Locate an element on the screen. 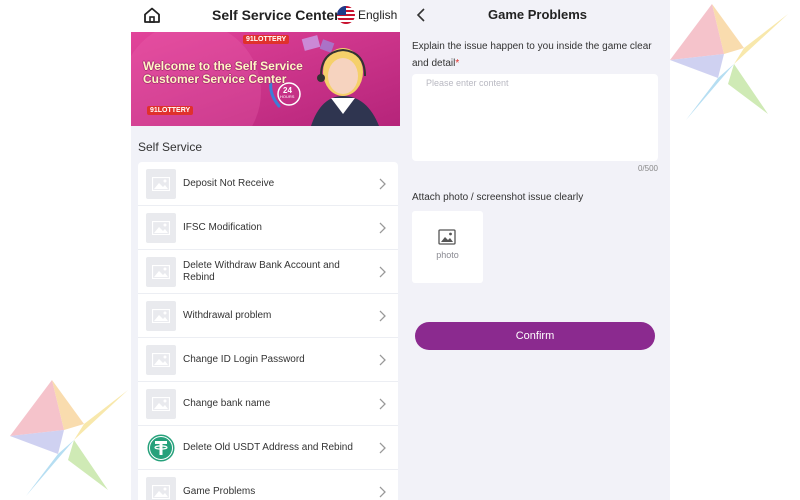 Image resolution: width=800 pixels, height=500 pixels. confirm-button: Confirm is located at coordinates (535, 336).